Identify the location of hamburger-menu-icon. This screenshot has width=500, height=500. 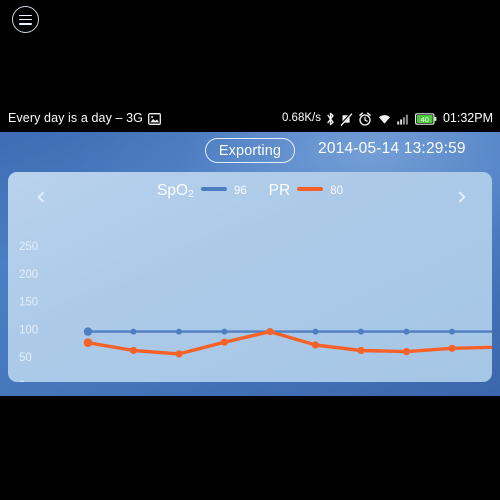
(25, 19).